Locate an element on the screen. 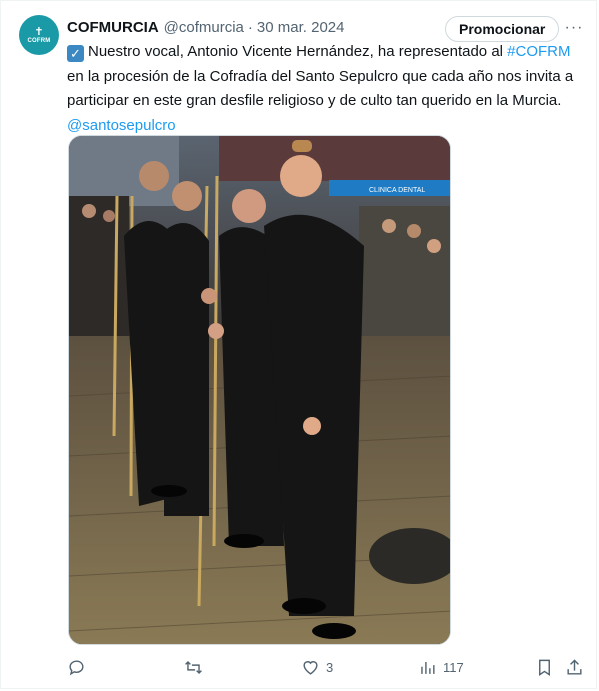 This screenshot has width=599, height=691. reply-icon is located at coordinates (76, 667).